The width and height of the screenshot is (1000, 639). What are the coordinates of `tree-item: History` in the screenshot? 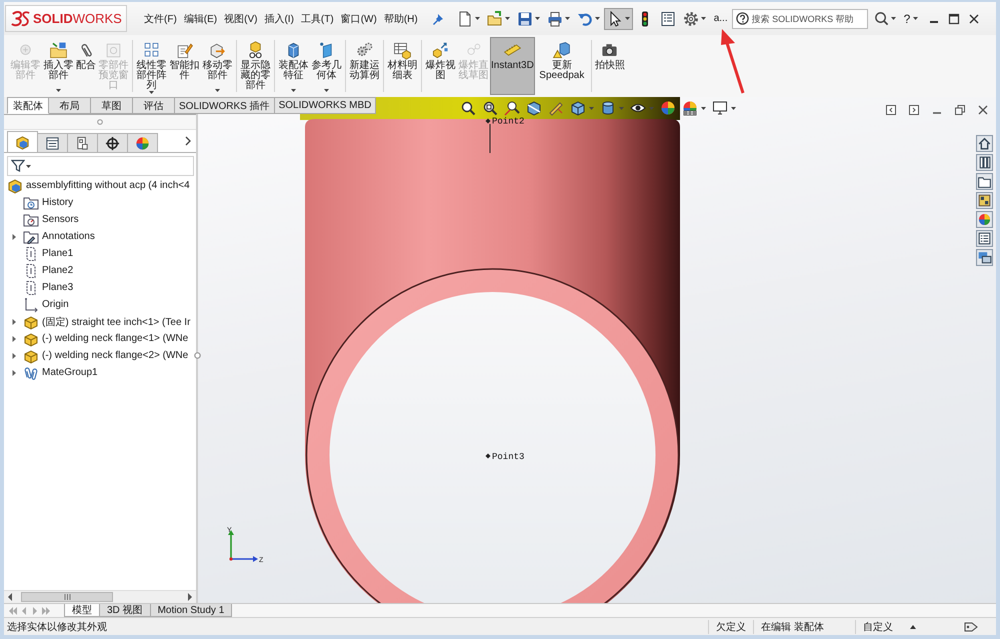 It's located at (39, 202).